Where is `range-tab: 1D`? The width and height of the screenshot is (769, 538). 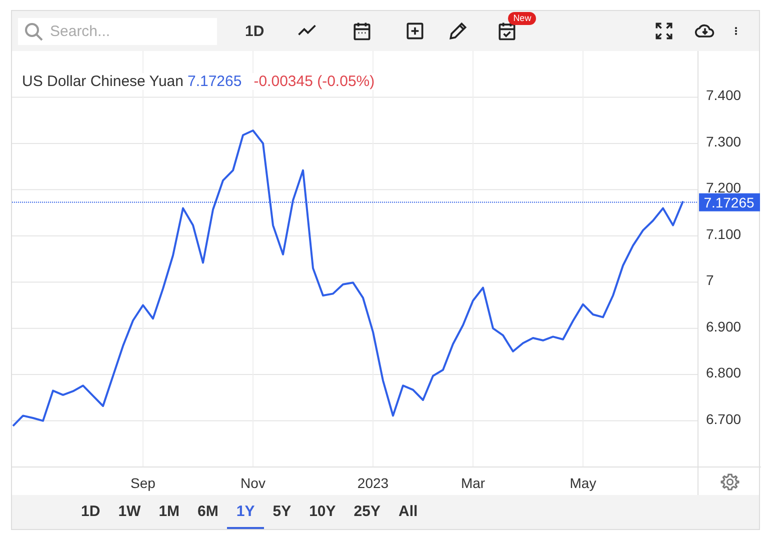
range-tab: 1D is located at coordinates (91, 512).